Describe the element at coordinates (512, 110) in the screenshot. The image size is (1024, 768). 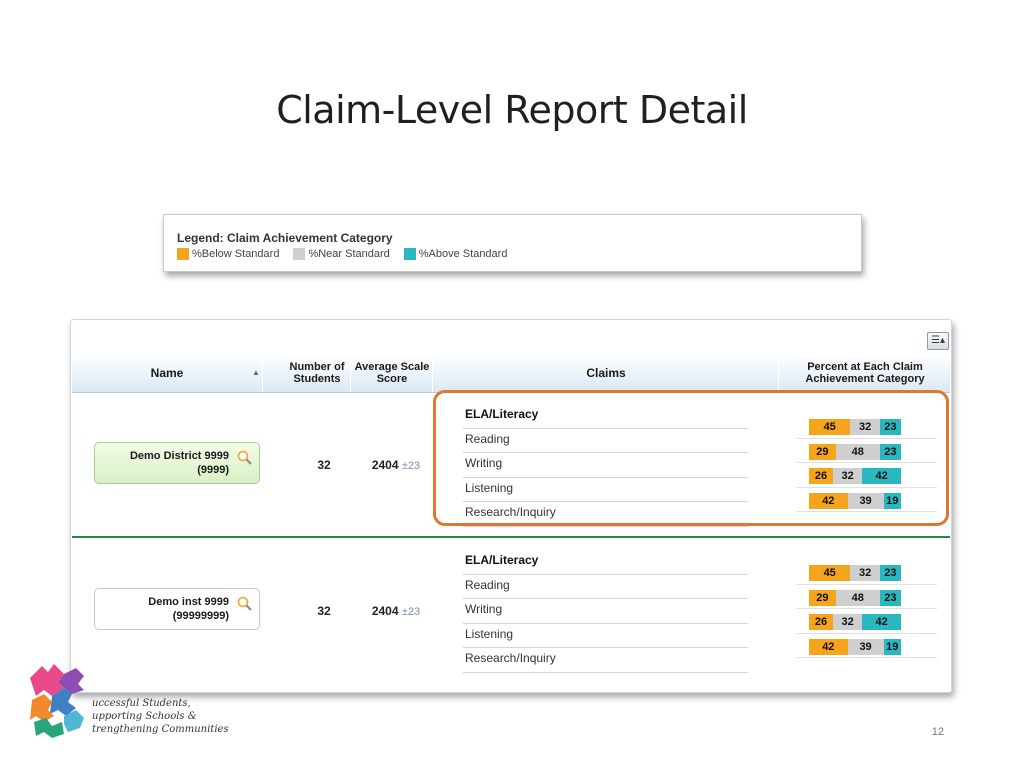
I see `slide-title: Claim-Level Report Detail` at that location.